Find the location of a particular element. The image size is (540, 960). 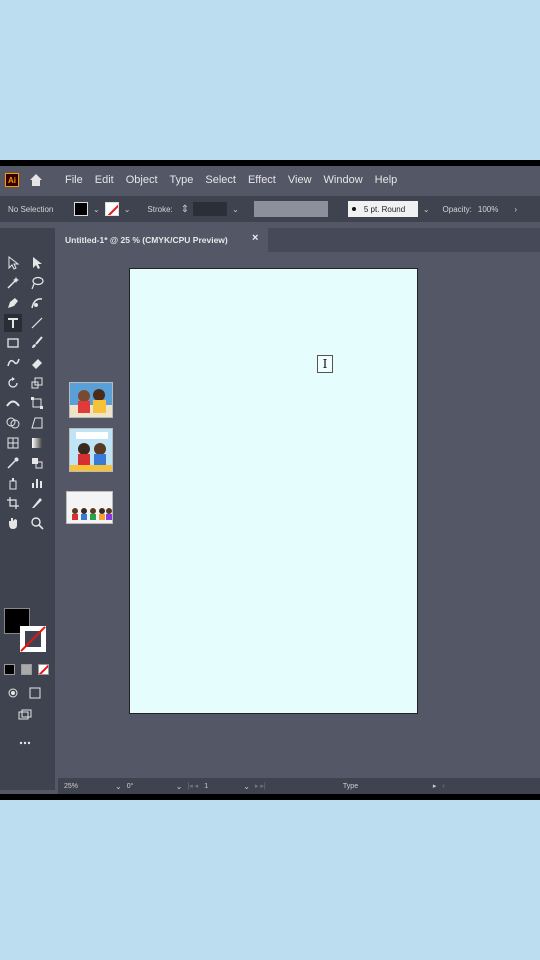

zoom-icon is located at coordinates (37, 523).